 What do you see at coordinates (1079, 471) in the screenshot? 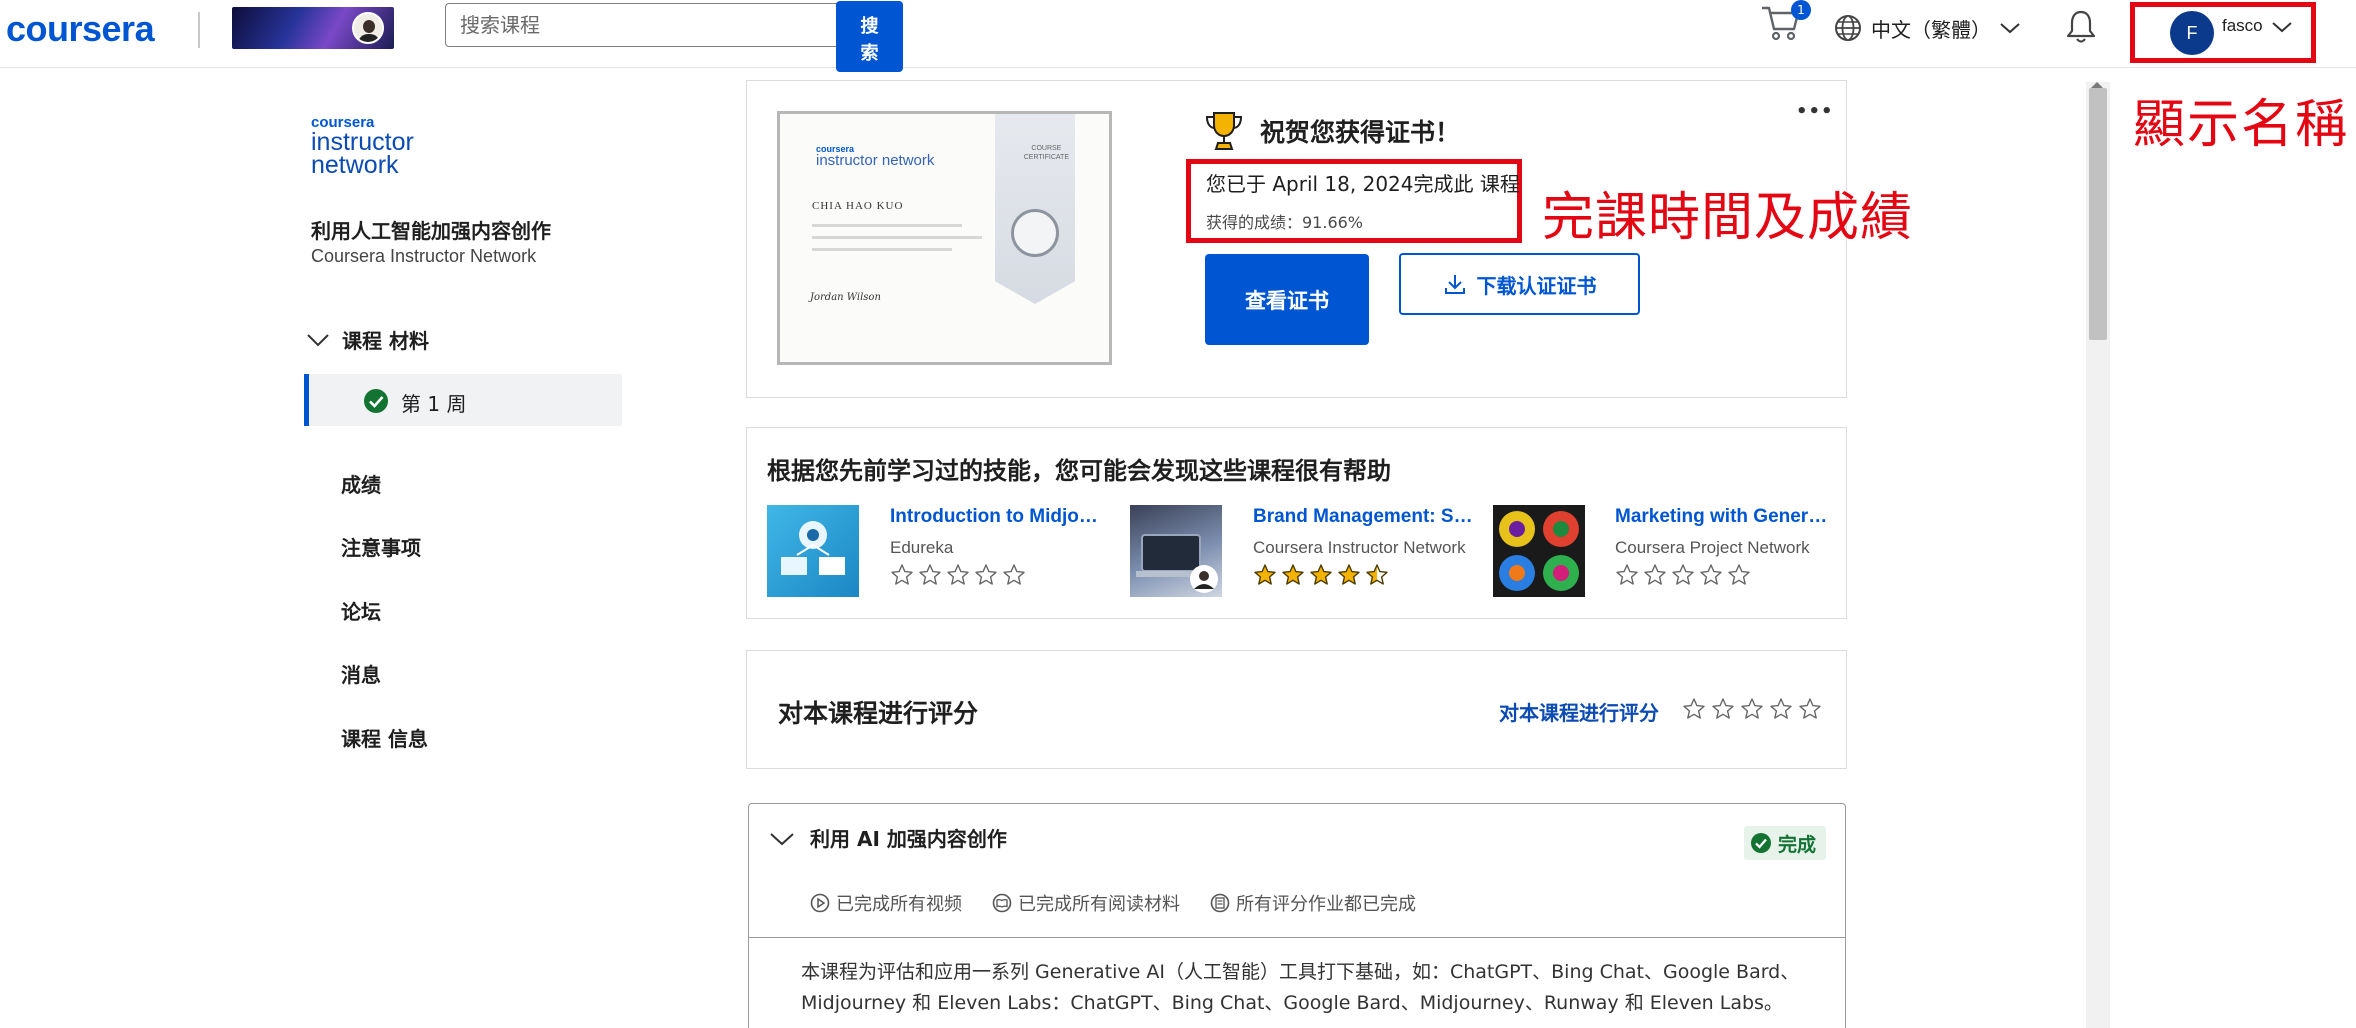
I see `recommendations-title: 根据您先前学习过的技能，您可能会发现这些课程很有帮助` at bounding box center [1079, 471].